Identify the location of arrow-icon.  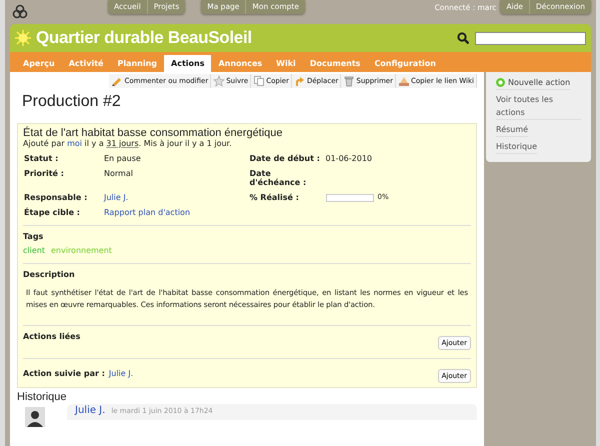
(300, 81).